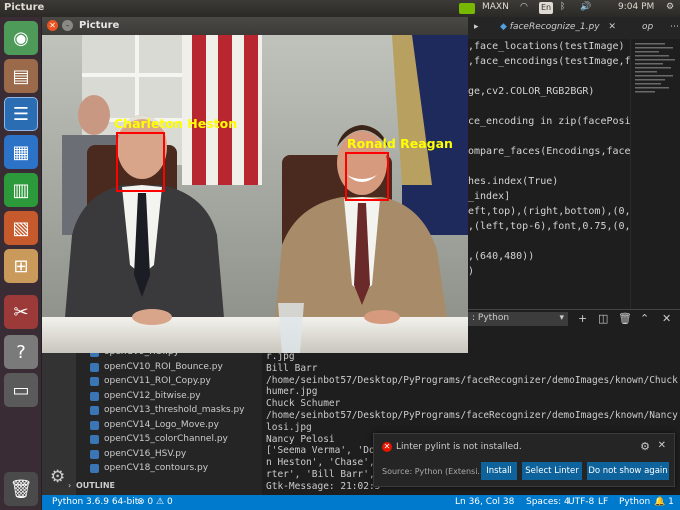 The height and width of the screenshot is (510, 680). What do you see at coordinates (21, 390) in the screenshot?
I see `drive-icon: ▭` at bounding box center [21, 390].